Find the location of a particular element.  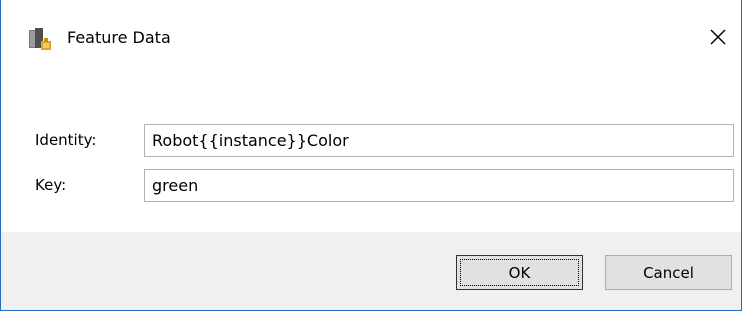

cancel-button-label: Cancel is located at coordinates (668, 272).